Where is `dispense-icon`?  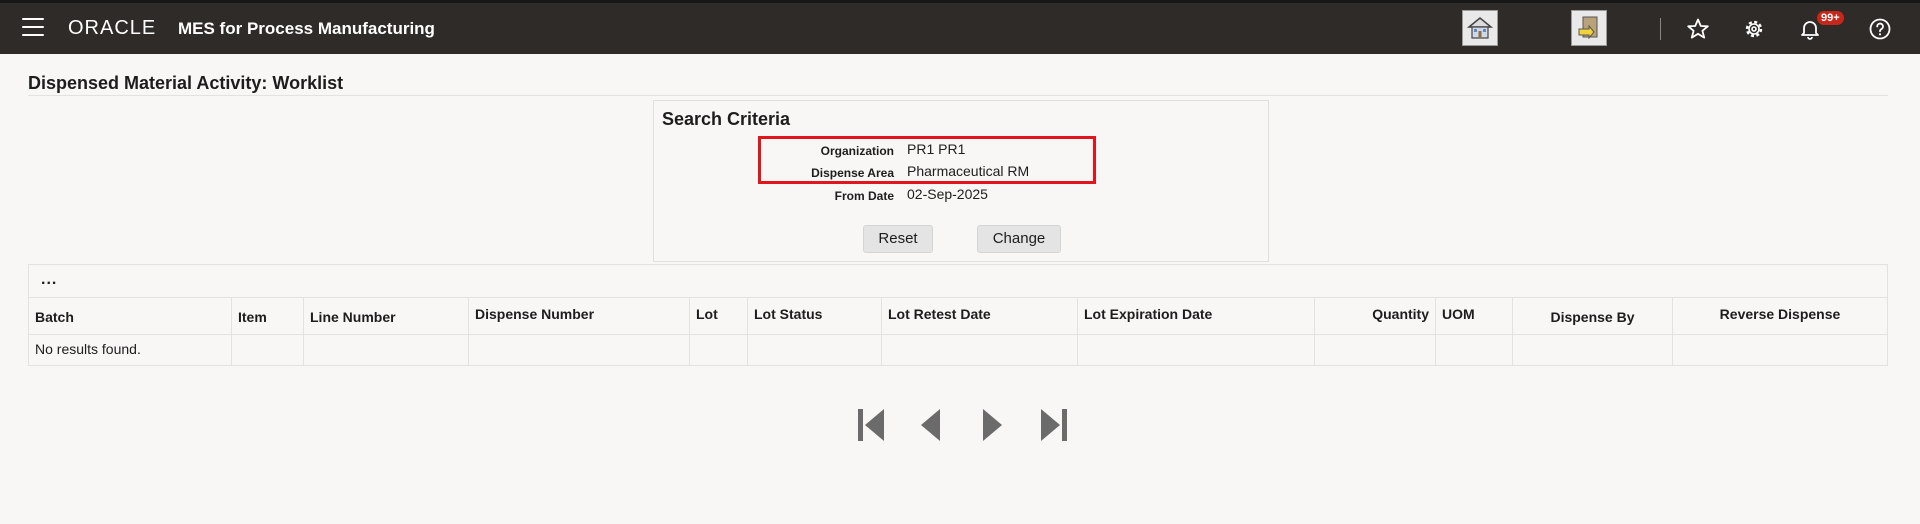 dispense-icon is located at coordinates (1589, 28).